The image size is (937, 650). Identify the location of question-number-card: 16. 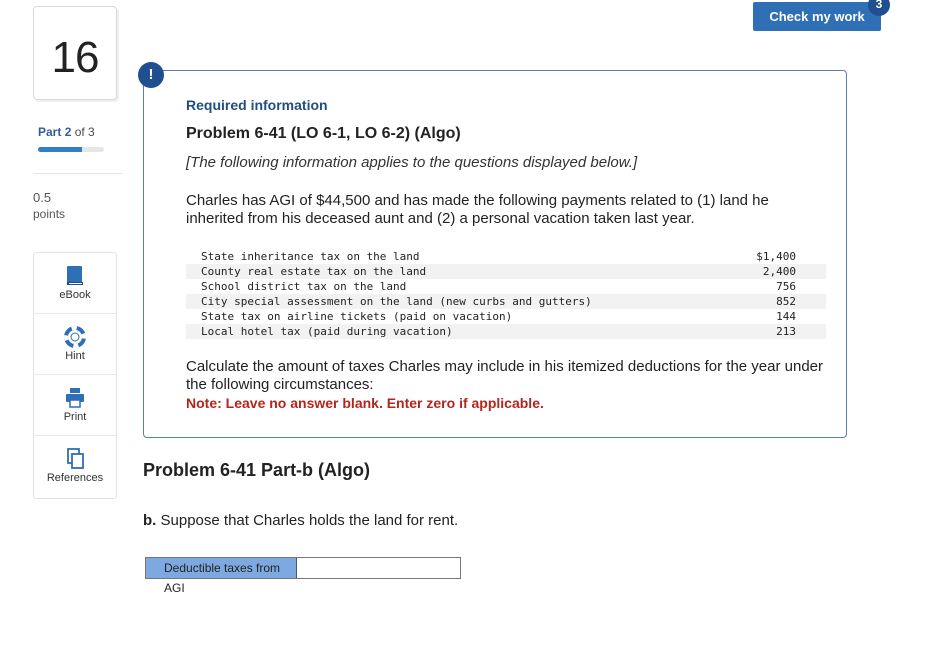
(75, 53).